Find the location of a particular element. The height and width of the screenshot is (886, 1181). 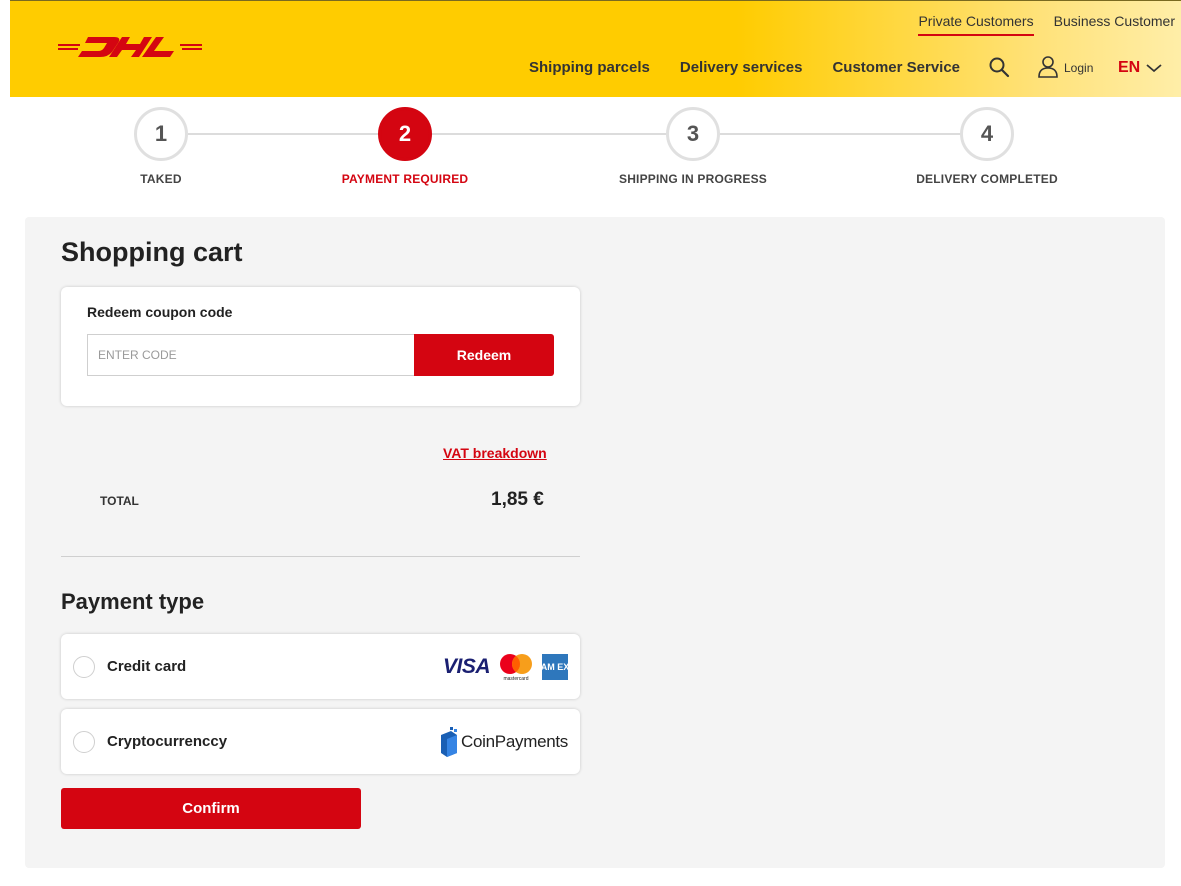

language-label: EN is located at coordinates (1129, 67).